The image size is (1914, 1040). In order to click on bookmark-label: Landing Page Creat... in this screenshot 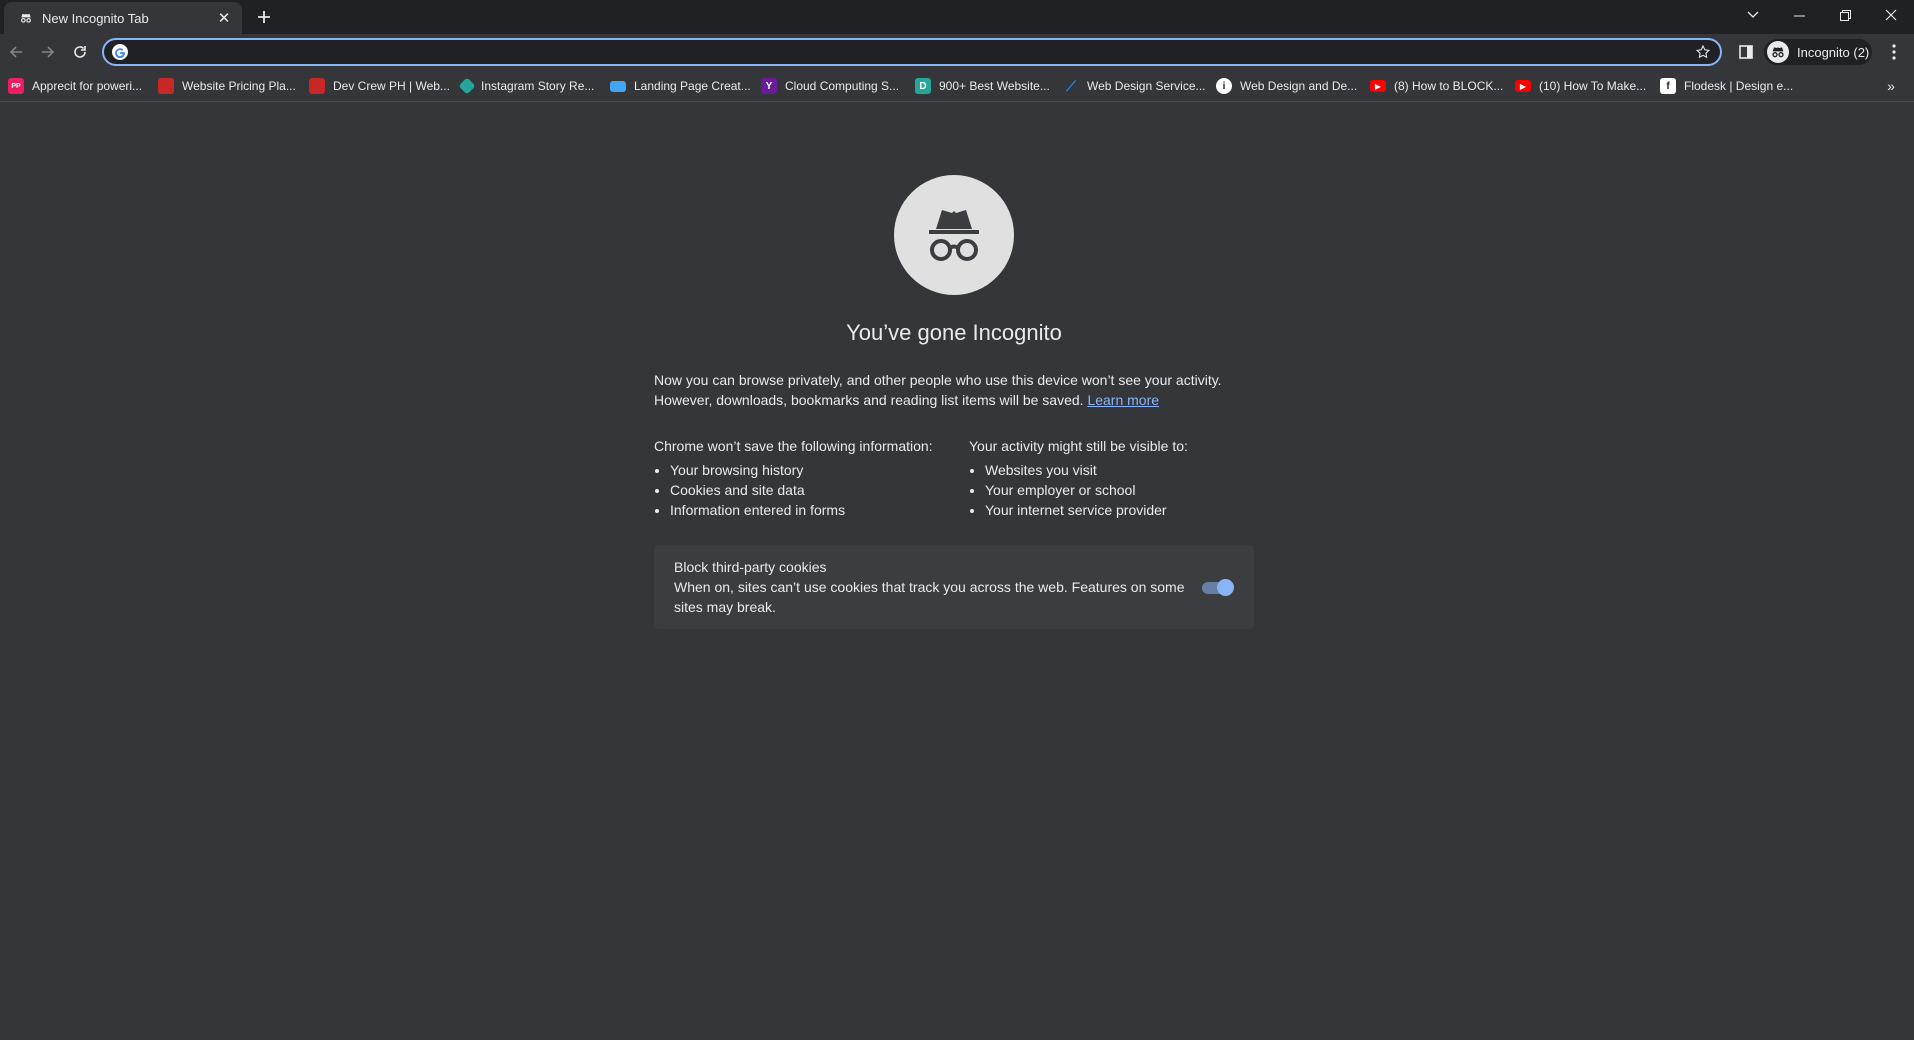, I will do `click(692, 86)`.